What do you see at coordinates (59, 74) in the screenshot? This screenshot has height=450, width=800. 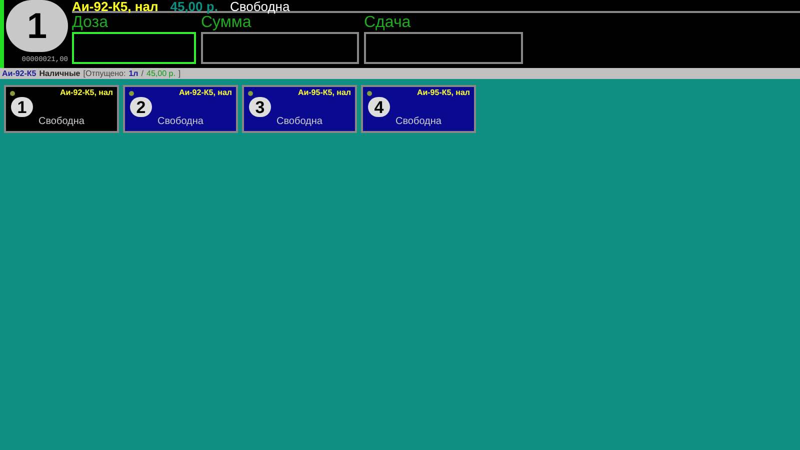 I see `status-payment: Наличные` at bounding box center [59, 74].